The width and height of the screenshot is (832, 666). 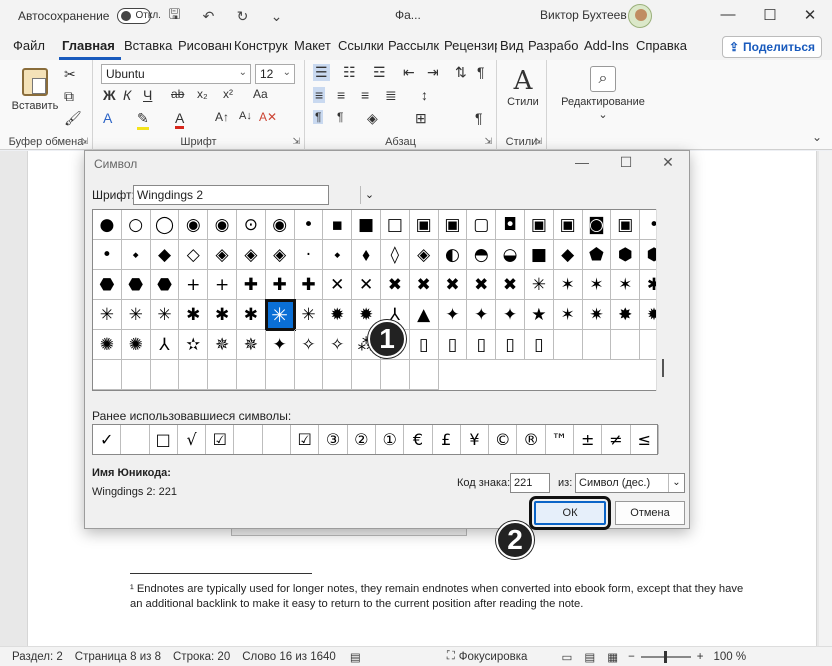 I want to click on tab-insert: Вставка, so click(x=148, y=46).